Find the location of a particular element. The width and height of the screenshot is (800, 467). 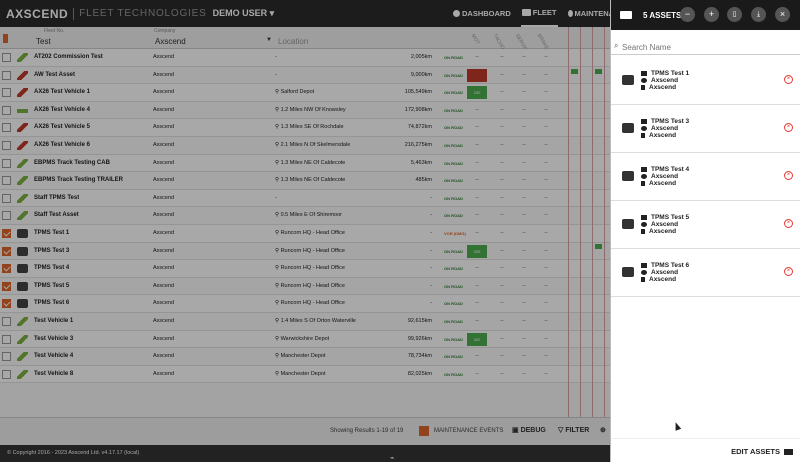

search-input is located at coordinates (707, 47).